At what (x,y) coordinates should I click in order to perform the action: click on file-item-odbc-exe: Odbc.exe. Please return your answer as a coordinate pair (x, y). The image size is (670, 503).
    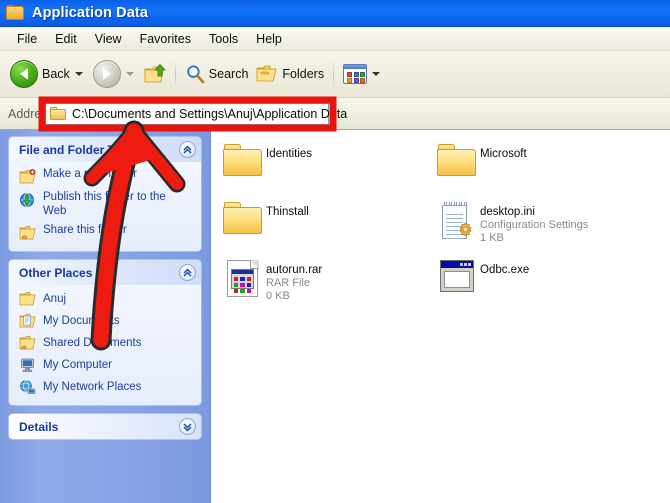
    Looking at the image, I should click on (541, 285).